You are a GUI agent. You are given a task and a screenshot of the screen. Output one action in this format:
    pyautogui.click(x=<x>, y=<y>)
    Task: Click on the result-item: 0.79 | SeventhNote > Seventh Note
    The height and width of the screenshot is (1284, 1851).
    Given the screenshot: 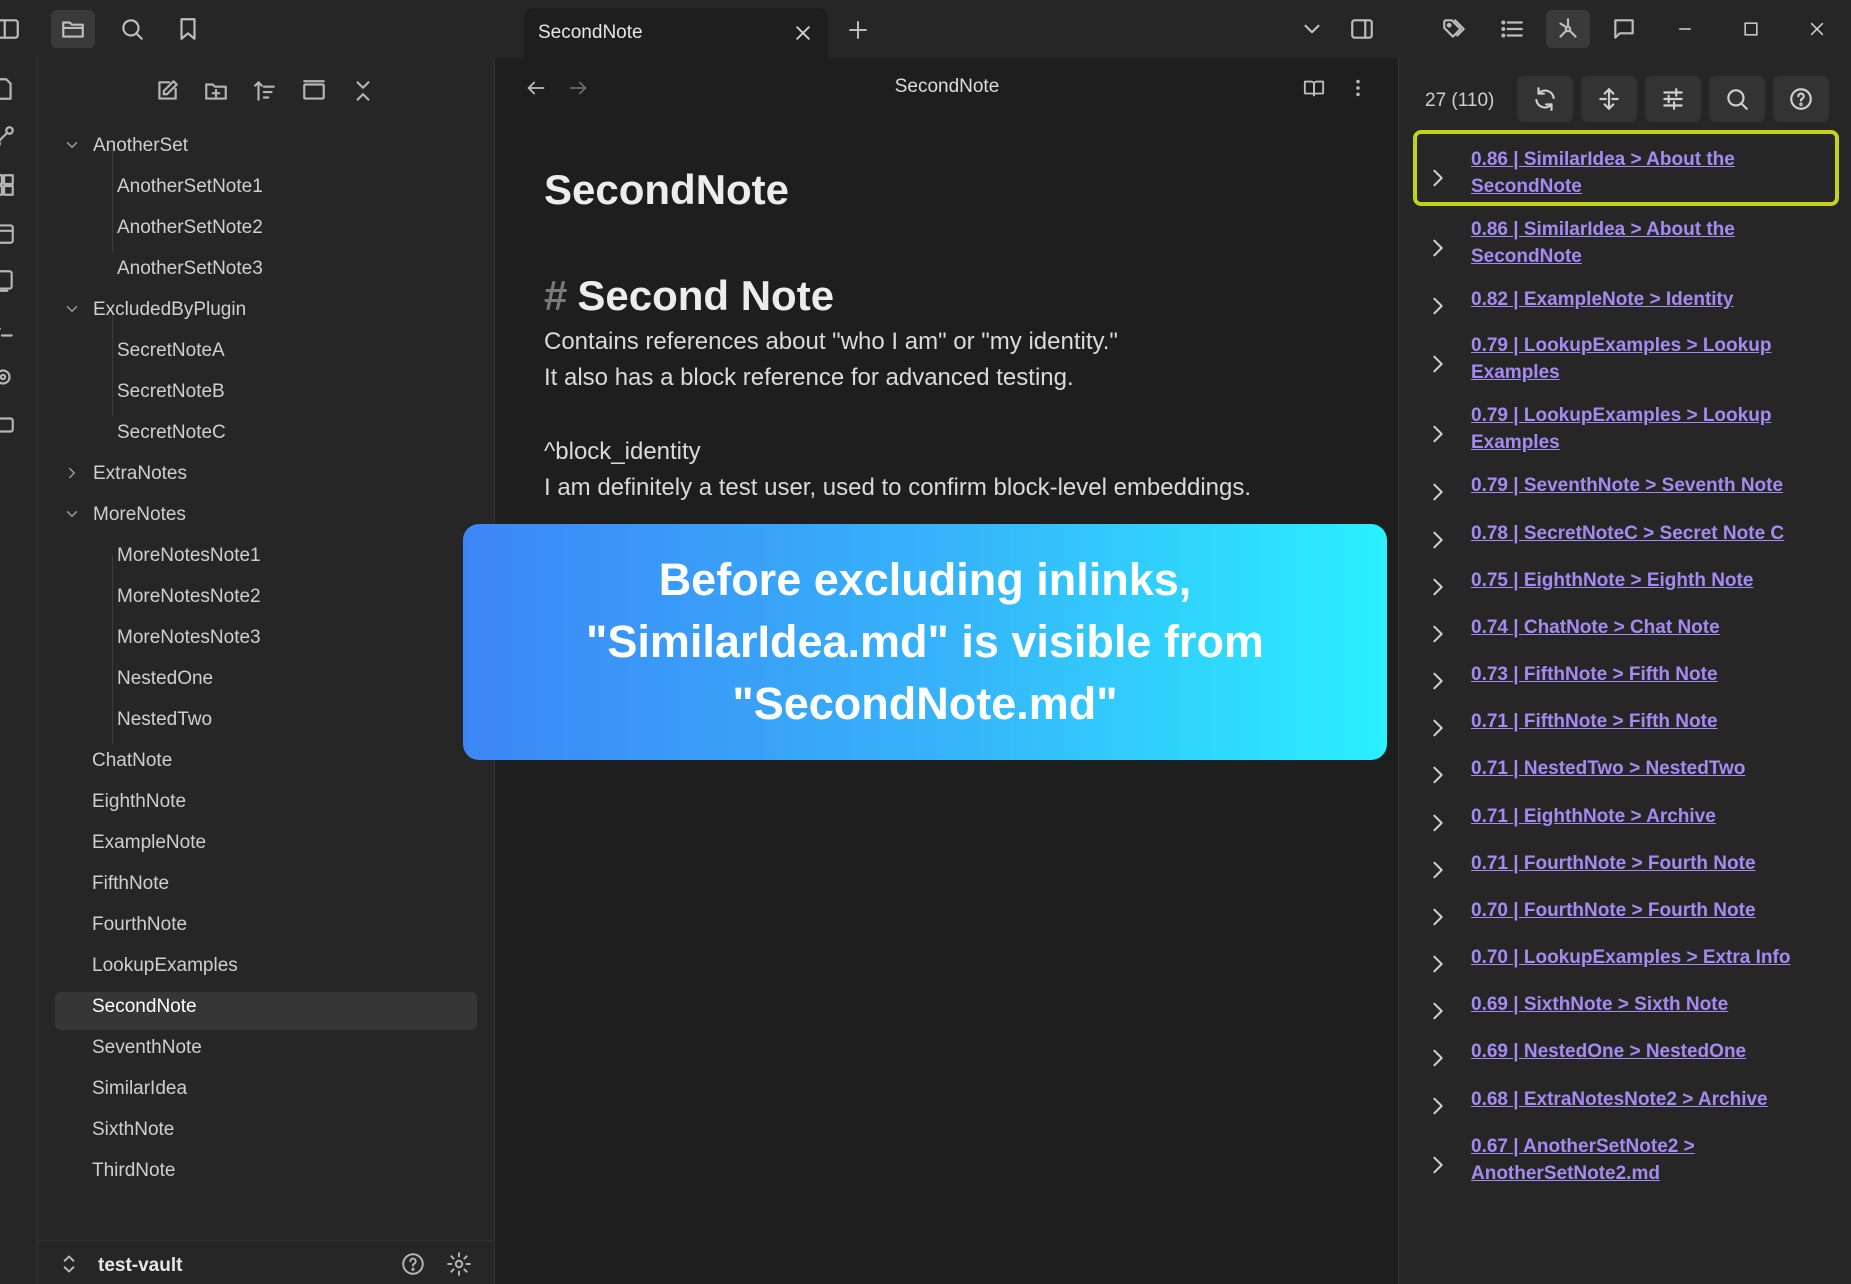 What is the action you would take?
    pyautogui.click(x=1632, y=486)
    